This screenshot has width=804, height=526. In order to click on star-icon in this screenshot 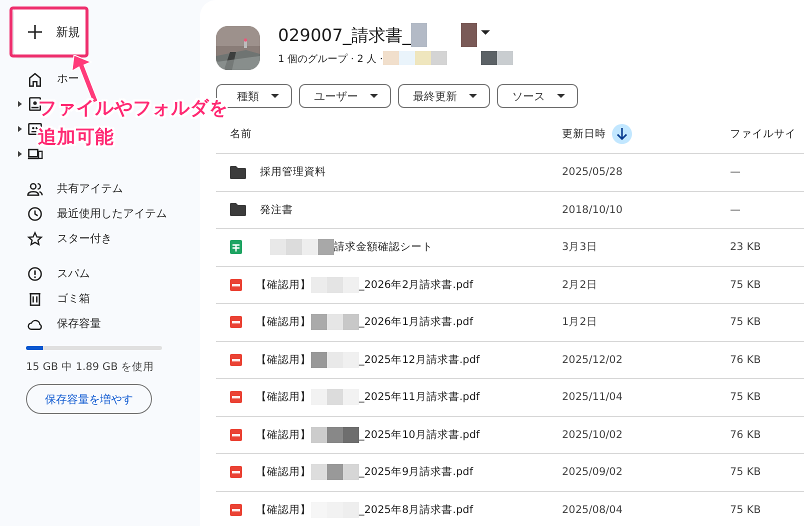, I will do `click(35, 238)`.